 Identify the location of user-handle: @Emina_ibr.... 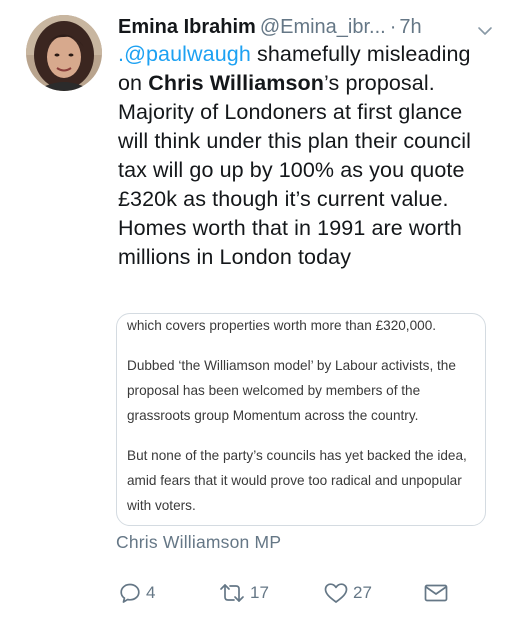
(323, 27).